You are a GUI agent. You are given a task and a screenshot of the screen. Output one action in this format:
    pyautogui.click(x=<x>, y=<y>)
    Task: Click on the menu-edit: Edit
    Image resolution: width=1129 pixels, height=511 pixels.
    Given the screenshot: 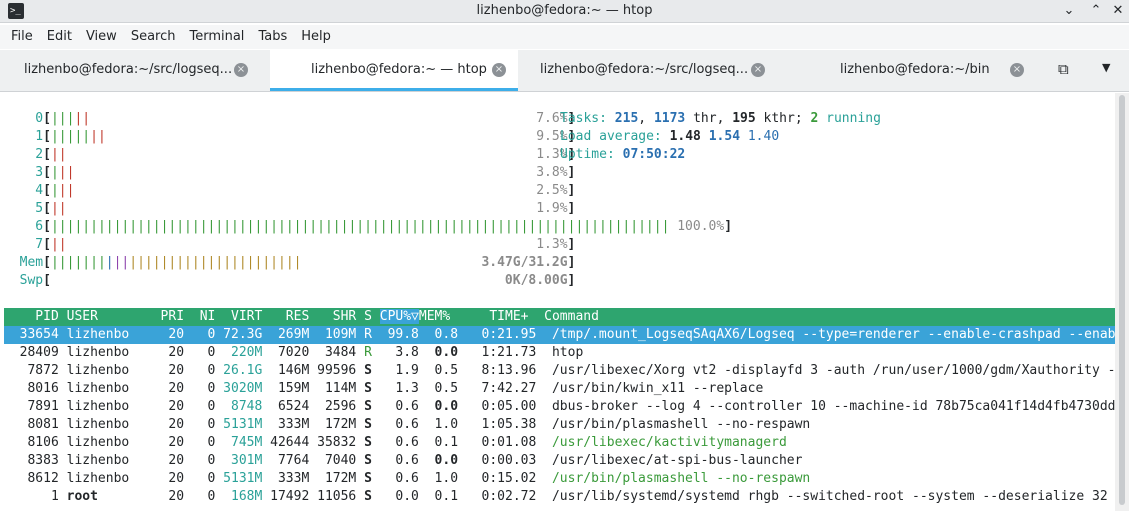 What is the action you would take?
    pyautogui.click(x=59, y=37)
    